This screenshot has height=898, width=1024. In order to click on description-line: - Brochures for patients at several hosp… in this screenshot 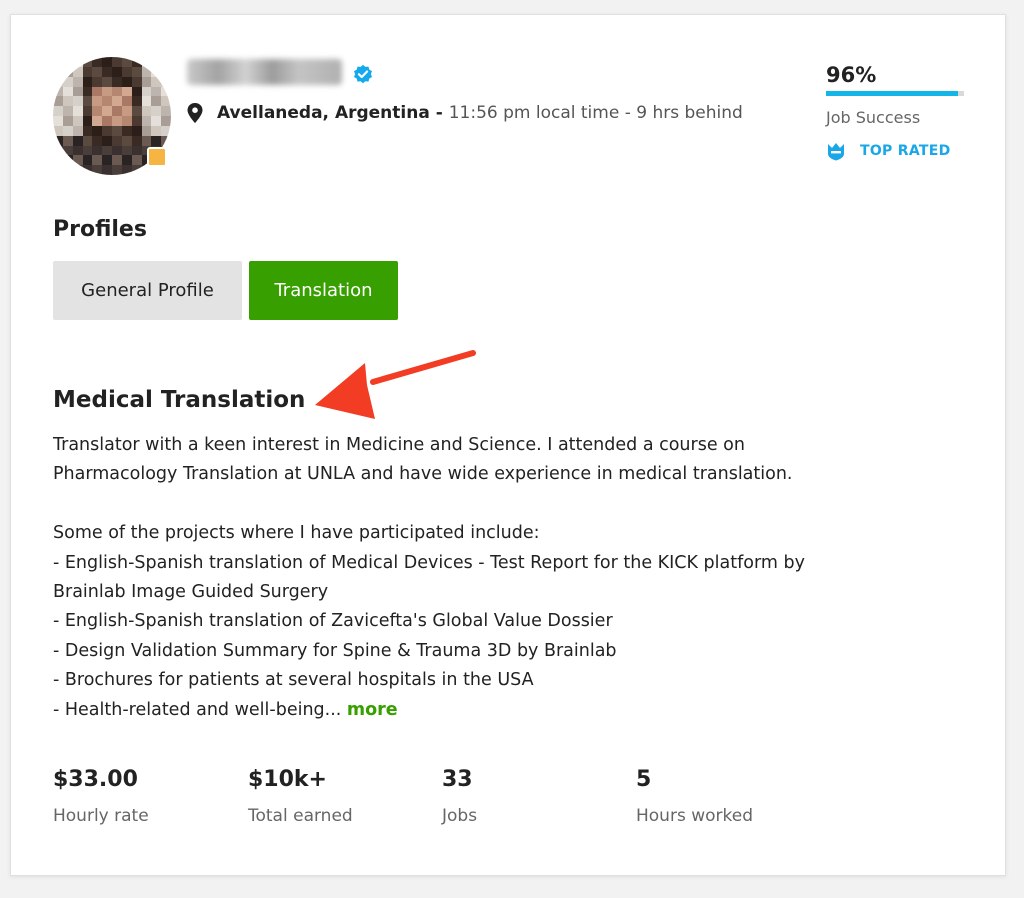, I will do `click(293, 680)`.